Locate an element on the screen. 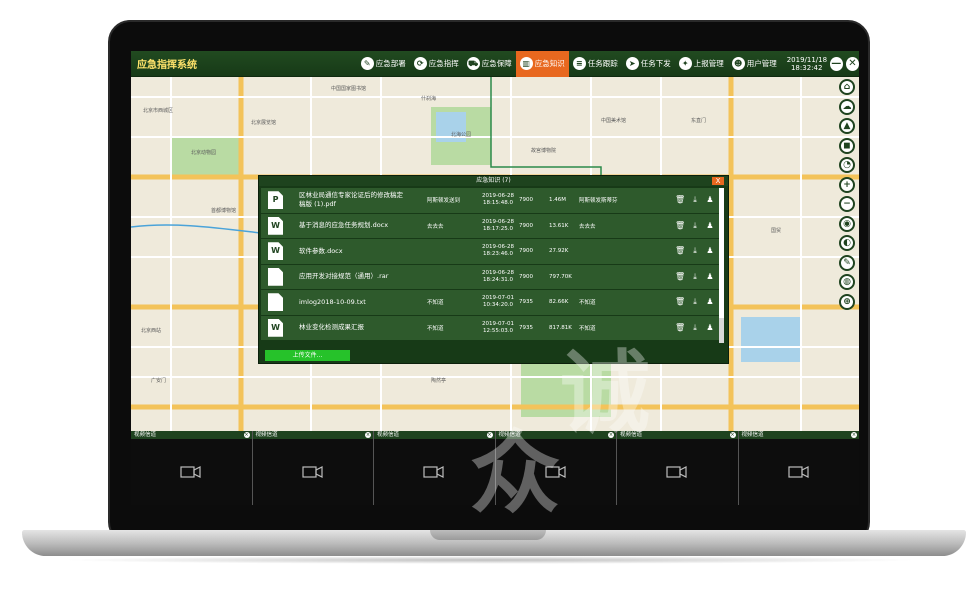  file-name: 基于消息的应急任务规划.docx is located at coordinates (354, 225).